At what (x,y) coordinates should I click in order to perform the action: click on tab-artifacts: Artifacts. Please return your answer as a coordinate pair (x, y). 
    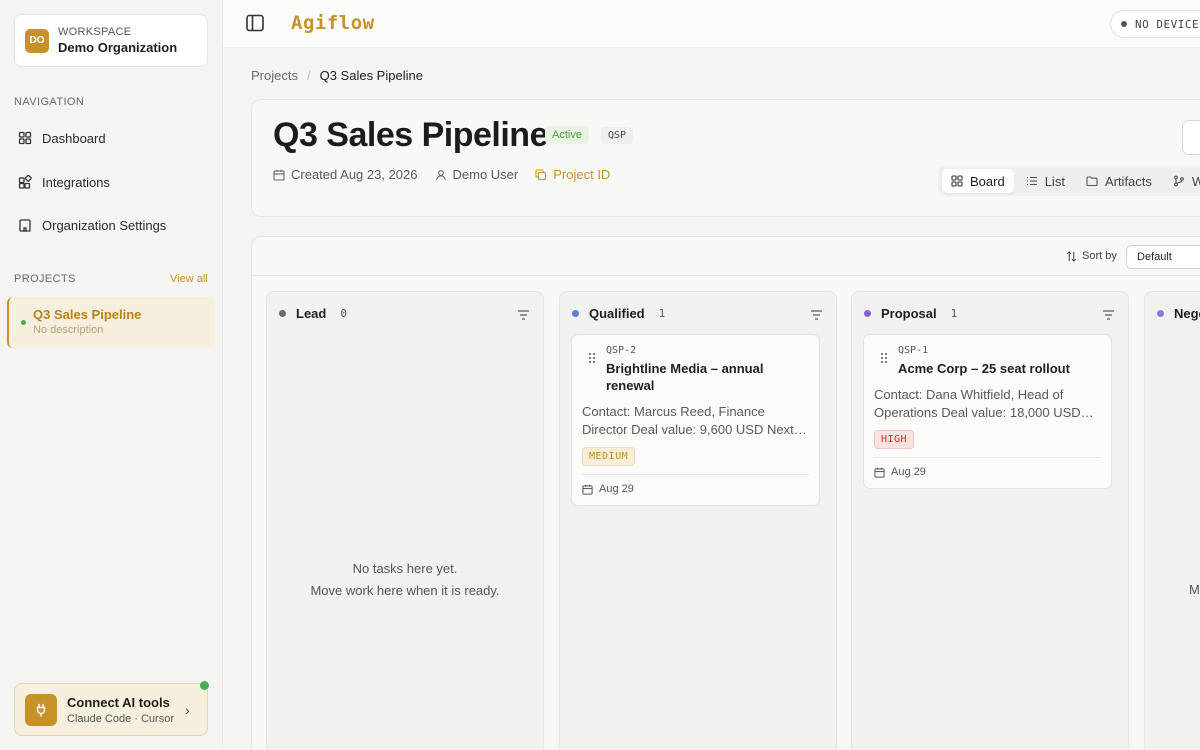
    Looking at the image, I should click on (1119, 181).